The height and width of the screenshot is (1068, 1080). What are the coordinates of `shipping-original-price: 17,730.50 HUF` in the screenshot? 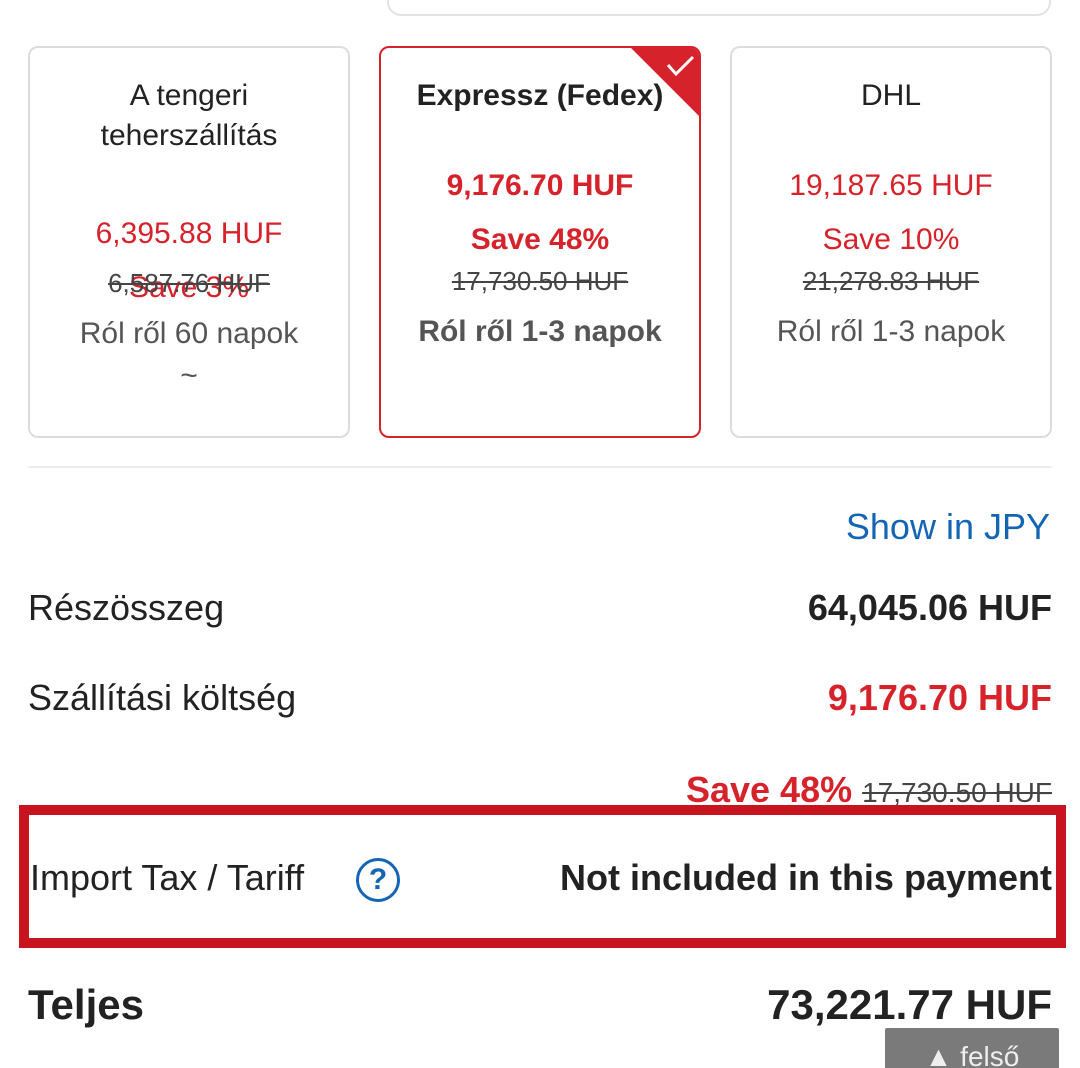 It's located at (957, 792).